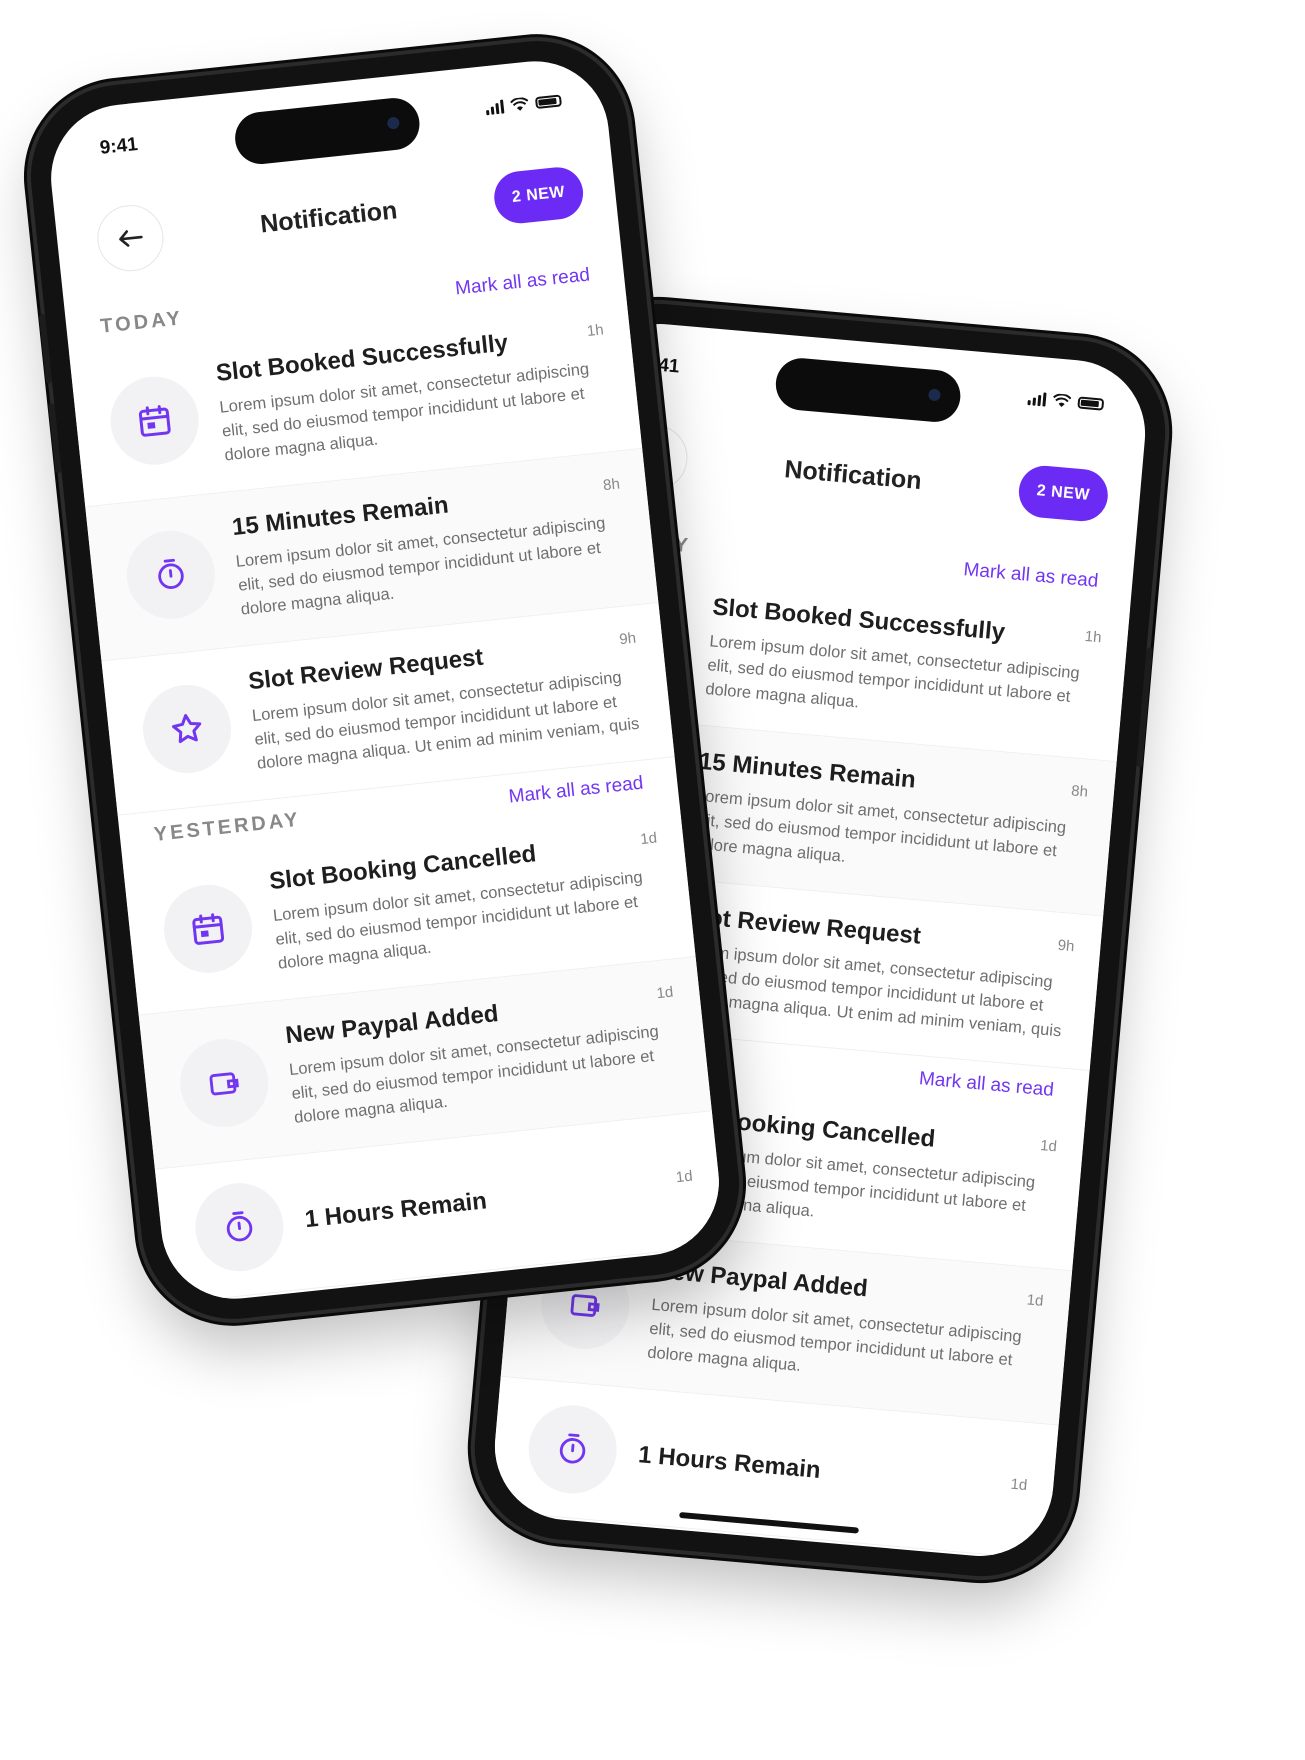  Describe the element at coordinates (55, 438) in the screenshot. I see `volume-down-button` at that location.